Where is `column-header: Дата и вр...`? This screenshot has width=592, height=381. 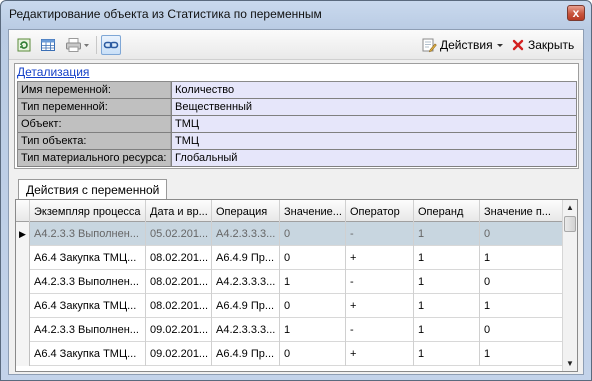
column-header: Дата и вр... is located at coordinates (179, 211).